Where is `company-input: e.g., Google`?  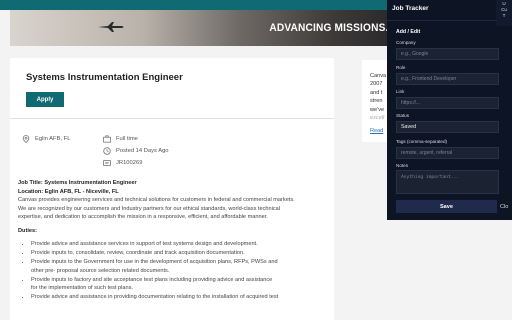
company-input: e.g., Google is located at coordinates (447, 54).